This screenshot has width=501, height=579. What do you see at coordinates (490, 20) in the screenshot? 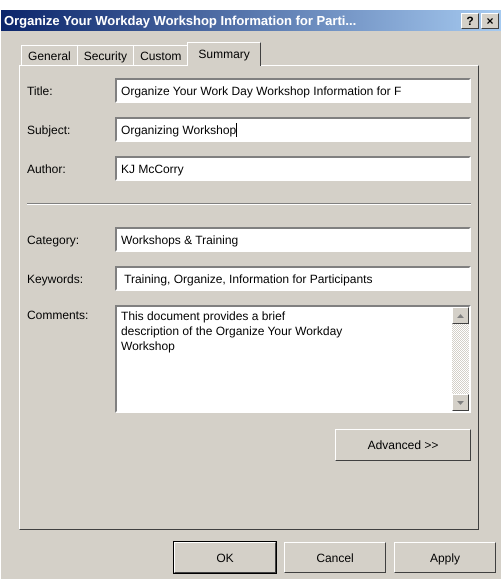
I see `close-button: ×` at bounding box center [490, 20].